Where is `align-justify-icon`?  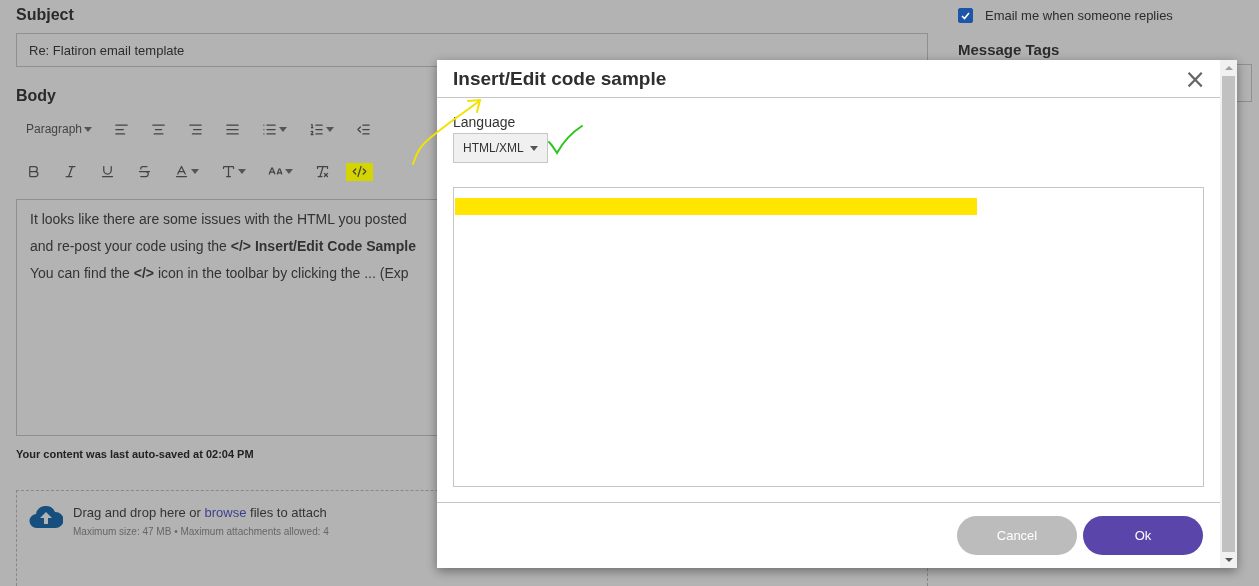
align-justify-icon is located at coordinates (233, 129).